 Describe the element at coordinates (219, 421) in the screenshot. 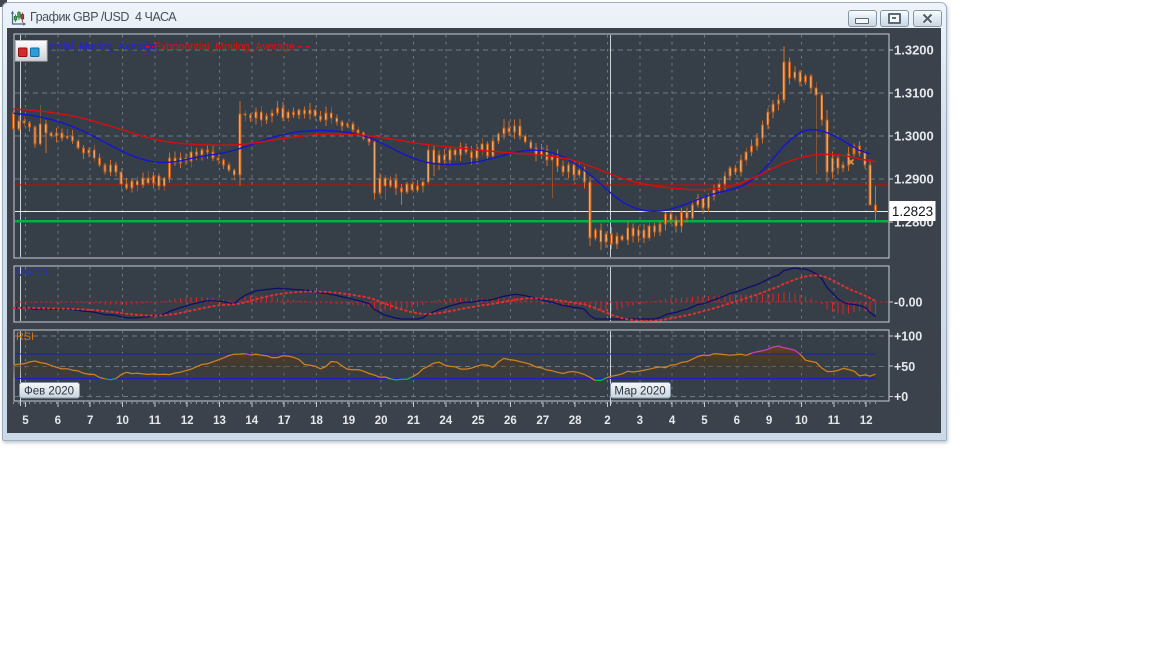

I see `svg-text: 13` at that location.